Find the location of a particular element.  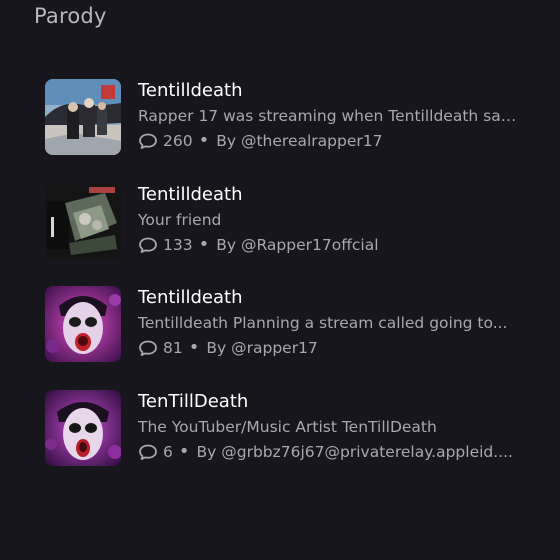

item-stats: 133 • By @Rapper17offcial is located at coordinates (328, 245).